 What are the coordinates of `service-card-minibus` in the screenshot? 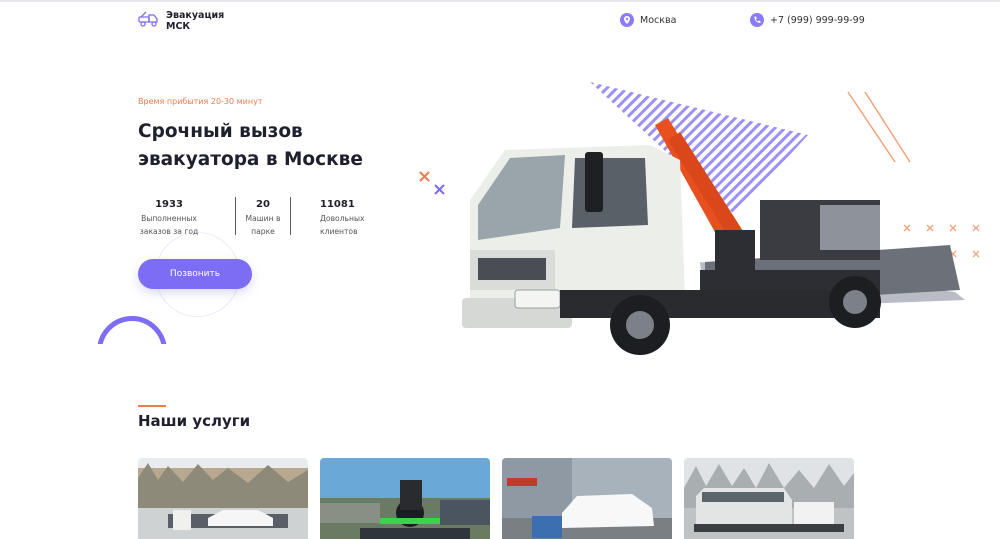 It's located at (769, 498).